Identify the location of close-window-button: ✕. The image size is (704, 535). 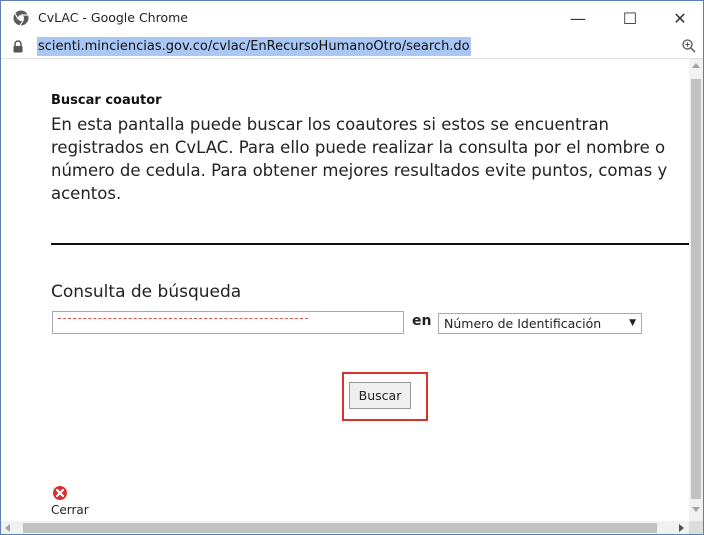
(680, 18).